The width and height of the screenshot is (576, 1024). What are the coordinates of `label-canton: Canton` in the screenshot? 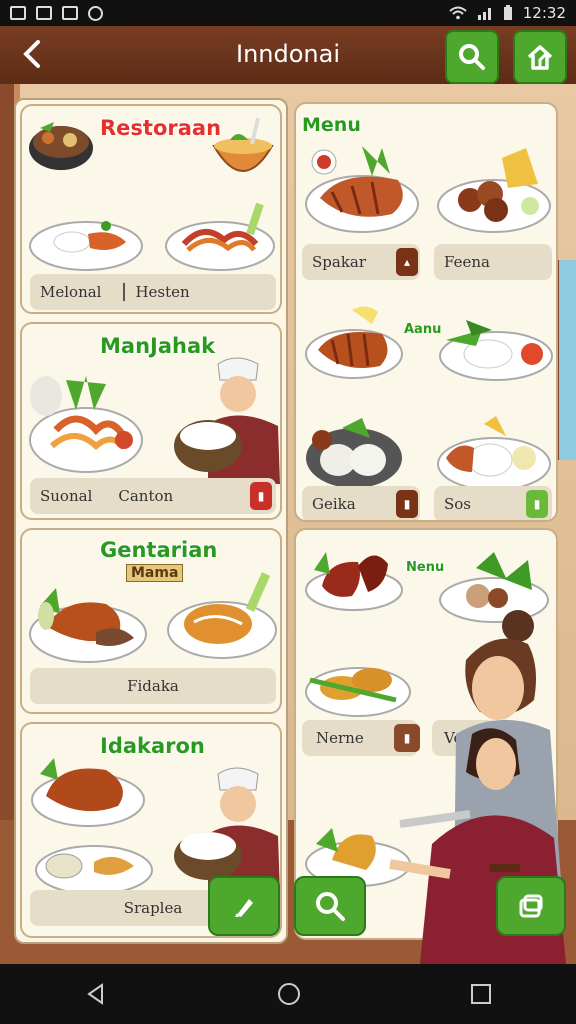 It's located at (146, 496).